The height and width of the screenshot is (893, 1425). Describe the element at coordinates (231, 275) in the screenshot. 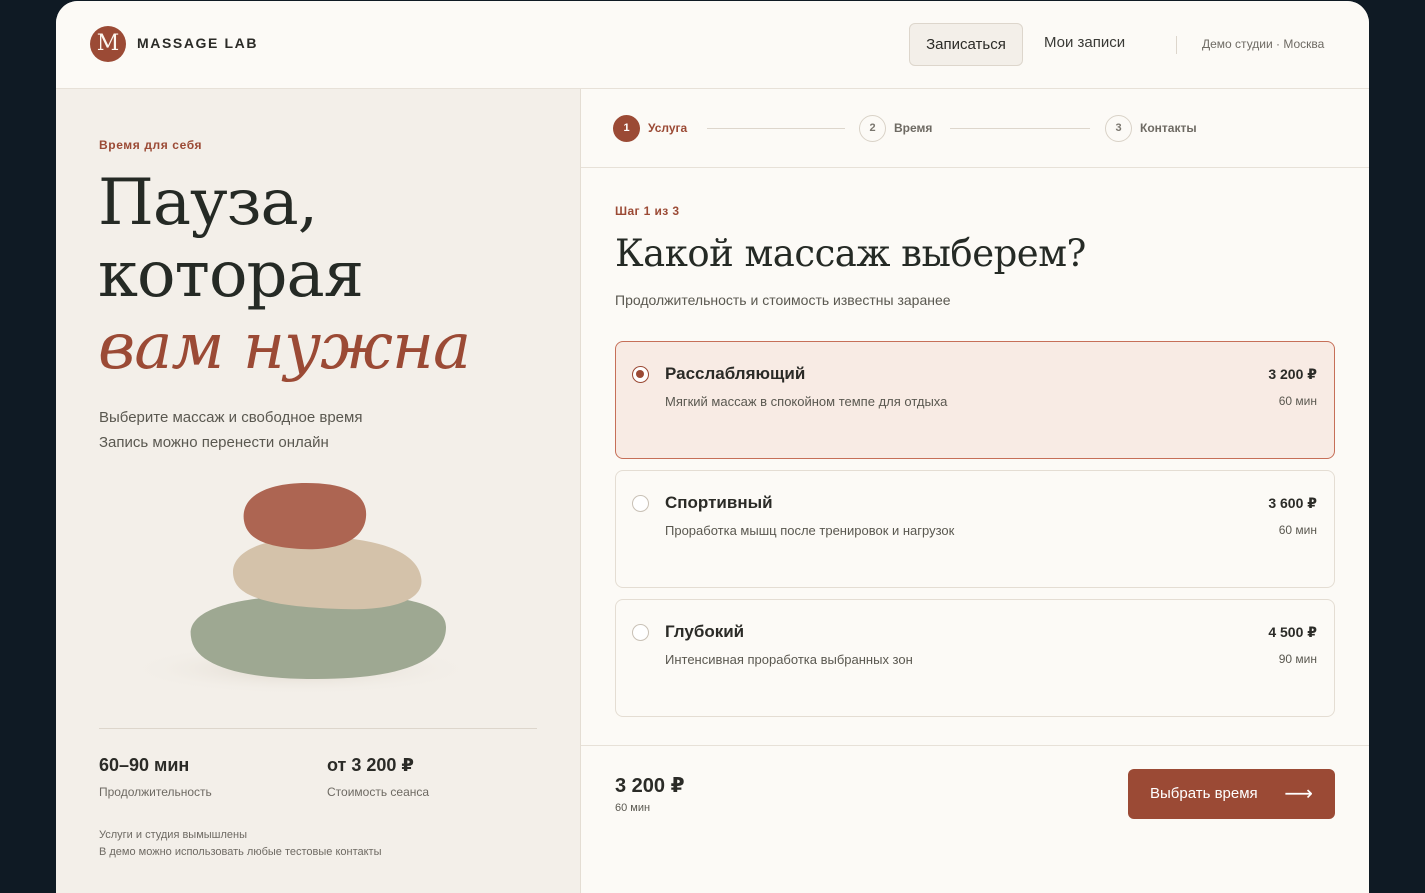

I see `hero-line-2: которая` at that location.